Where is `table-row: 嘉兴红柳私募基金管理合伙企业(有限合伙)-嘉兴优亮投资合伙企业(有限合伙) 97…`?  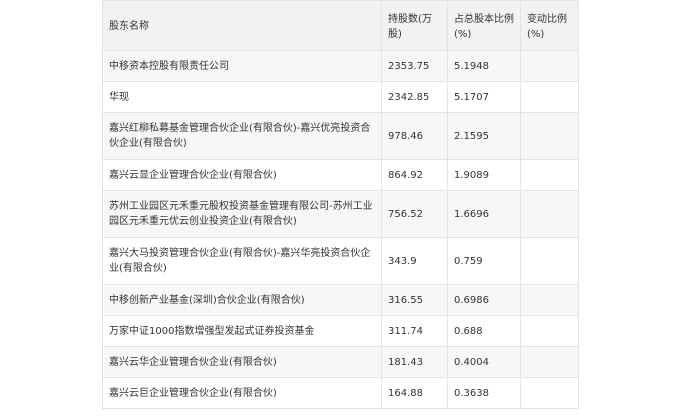 table-row: 嘉兴红柳私募基金管理合伙企业(有限合伙)-嘉兴优亮投资合伙企业(有限合伙) 97… is located at coordinates (340, 136).